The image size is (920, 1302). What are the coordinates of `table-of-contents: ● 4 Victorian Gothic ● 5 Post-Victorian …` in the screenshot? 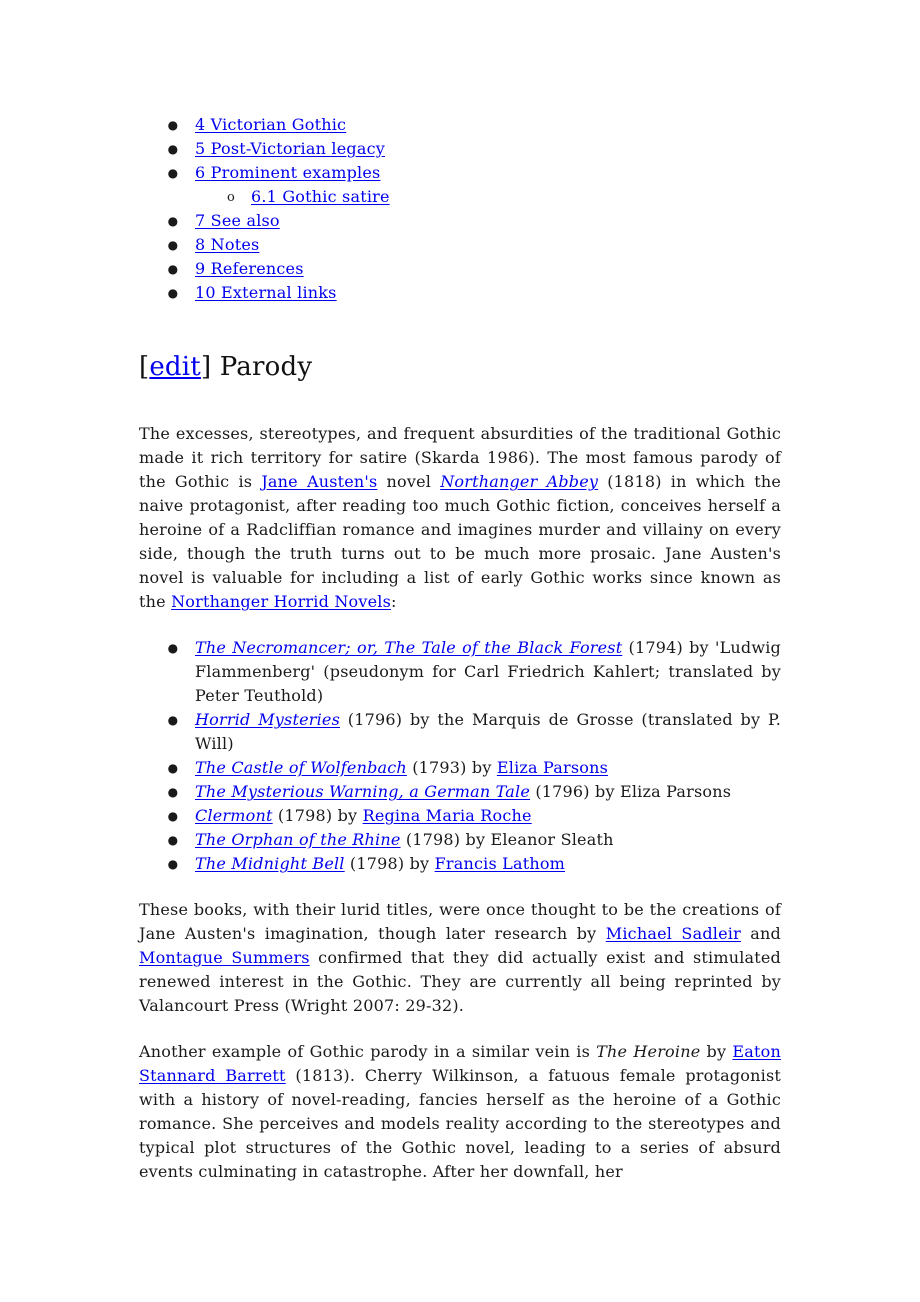 It's located at (460, 209).